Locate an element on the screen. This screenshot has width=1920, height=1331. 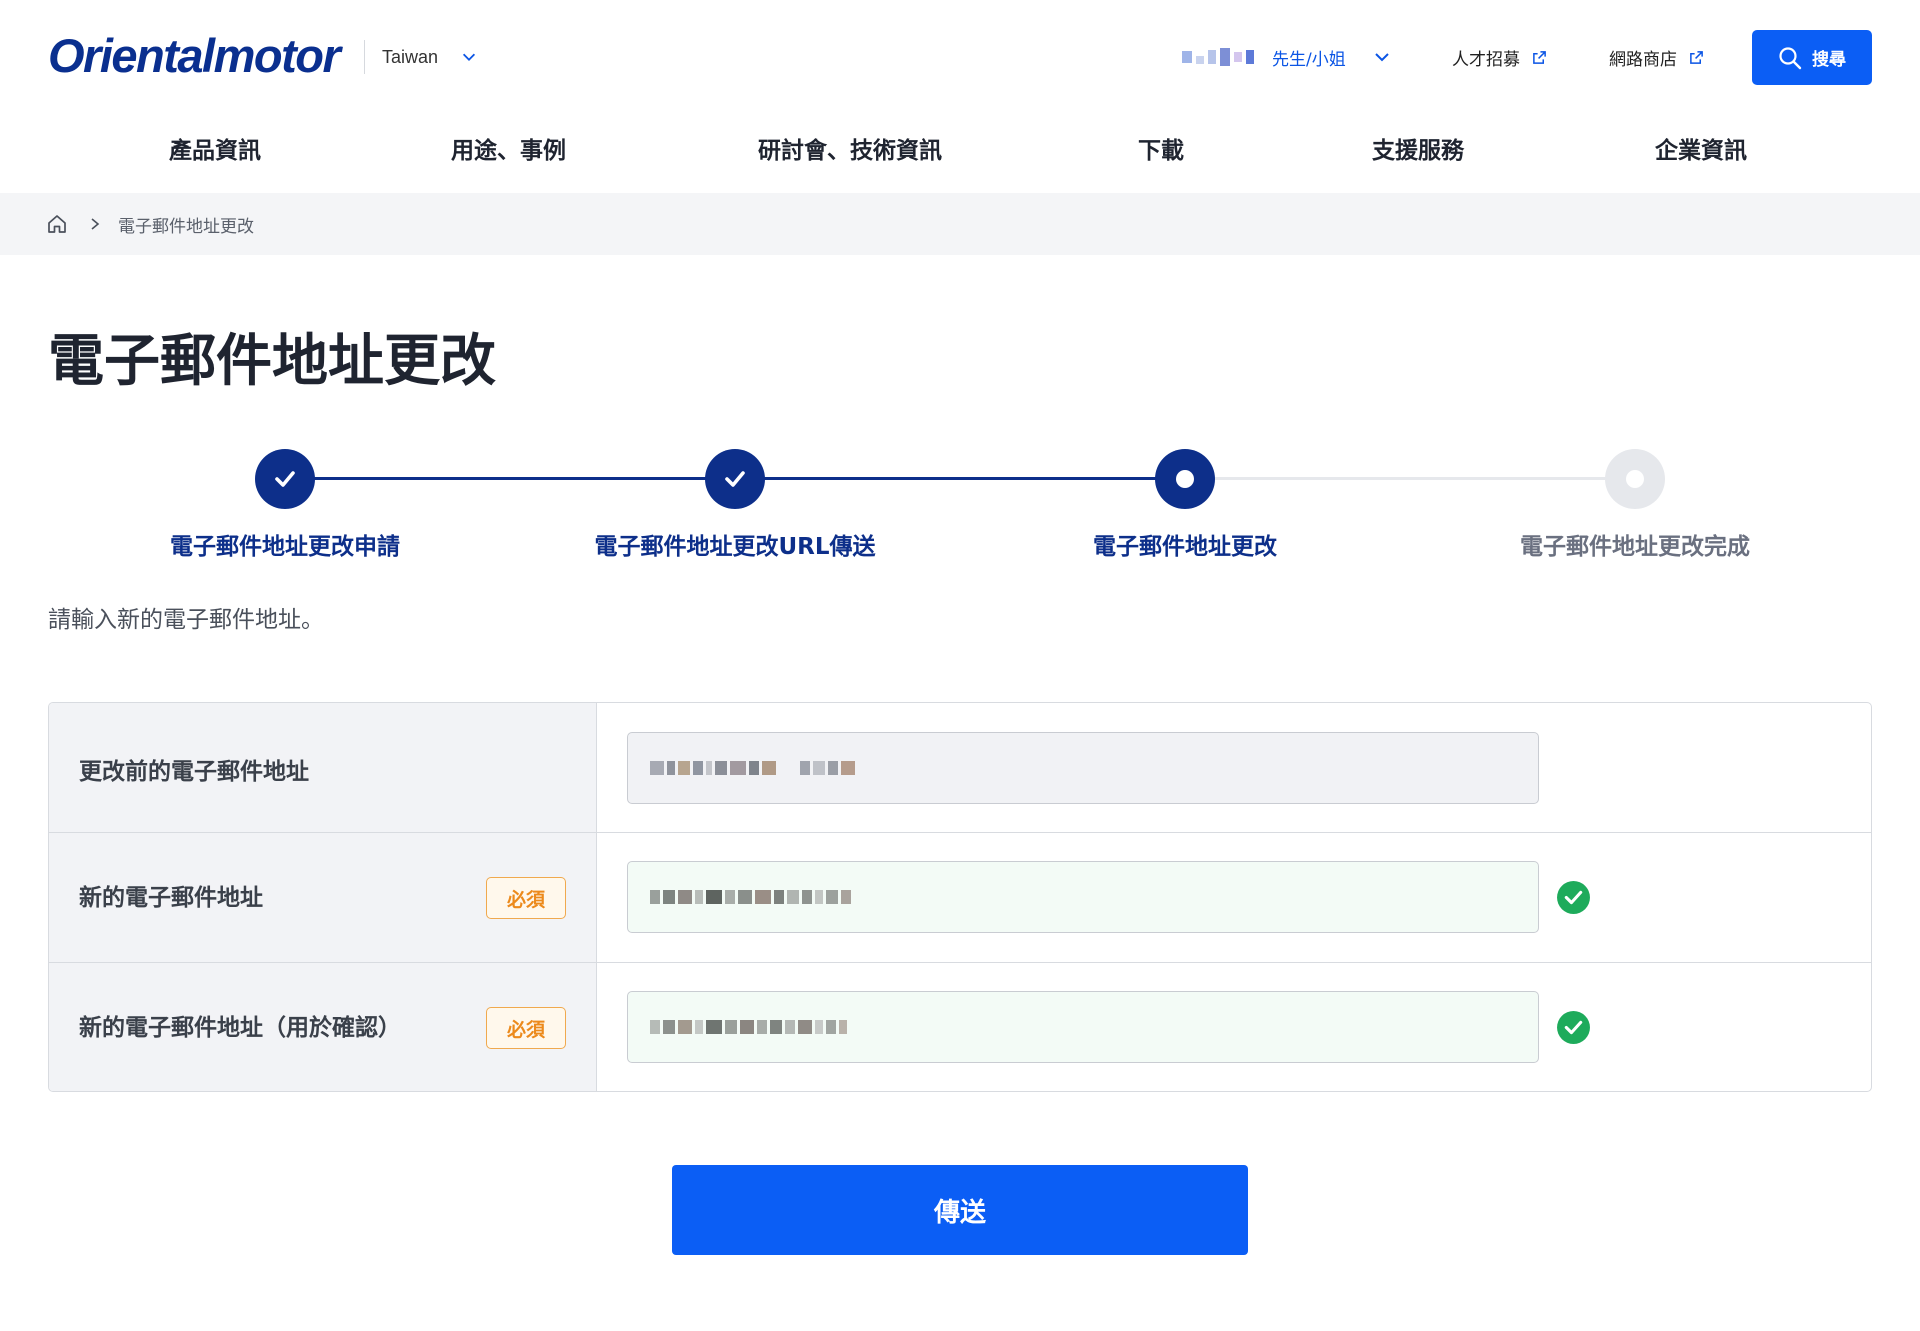
step-3-circle is located at coordinates (1185, 479).